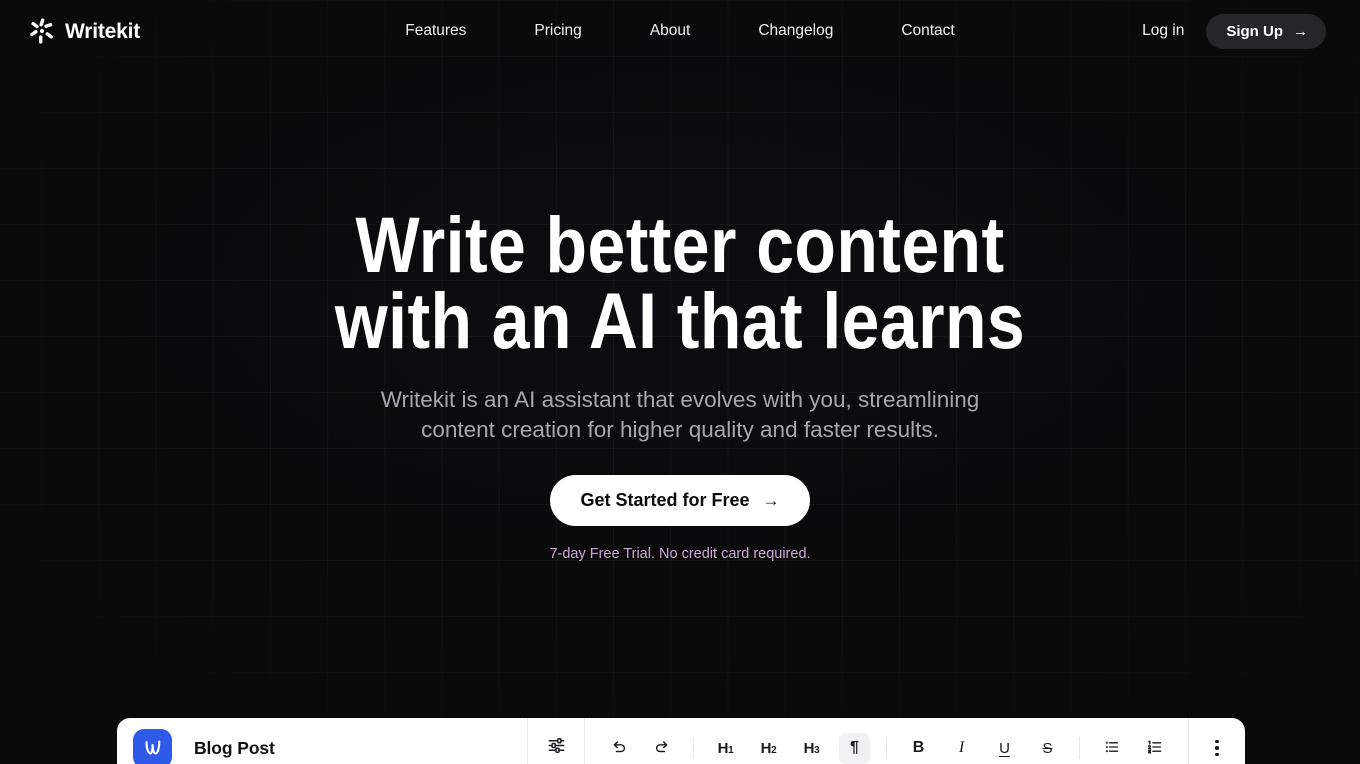 Image resolution: width=1360 pixels, height=764 pixels. I want to click on heading-2-button: H2, so click(768, 748).